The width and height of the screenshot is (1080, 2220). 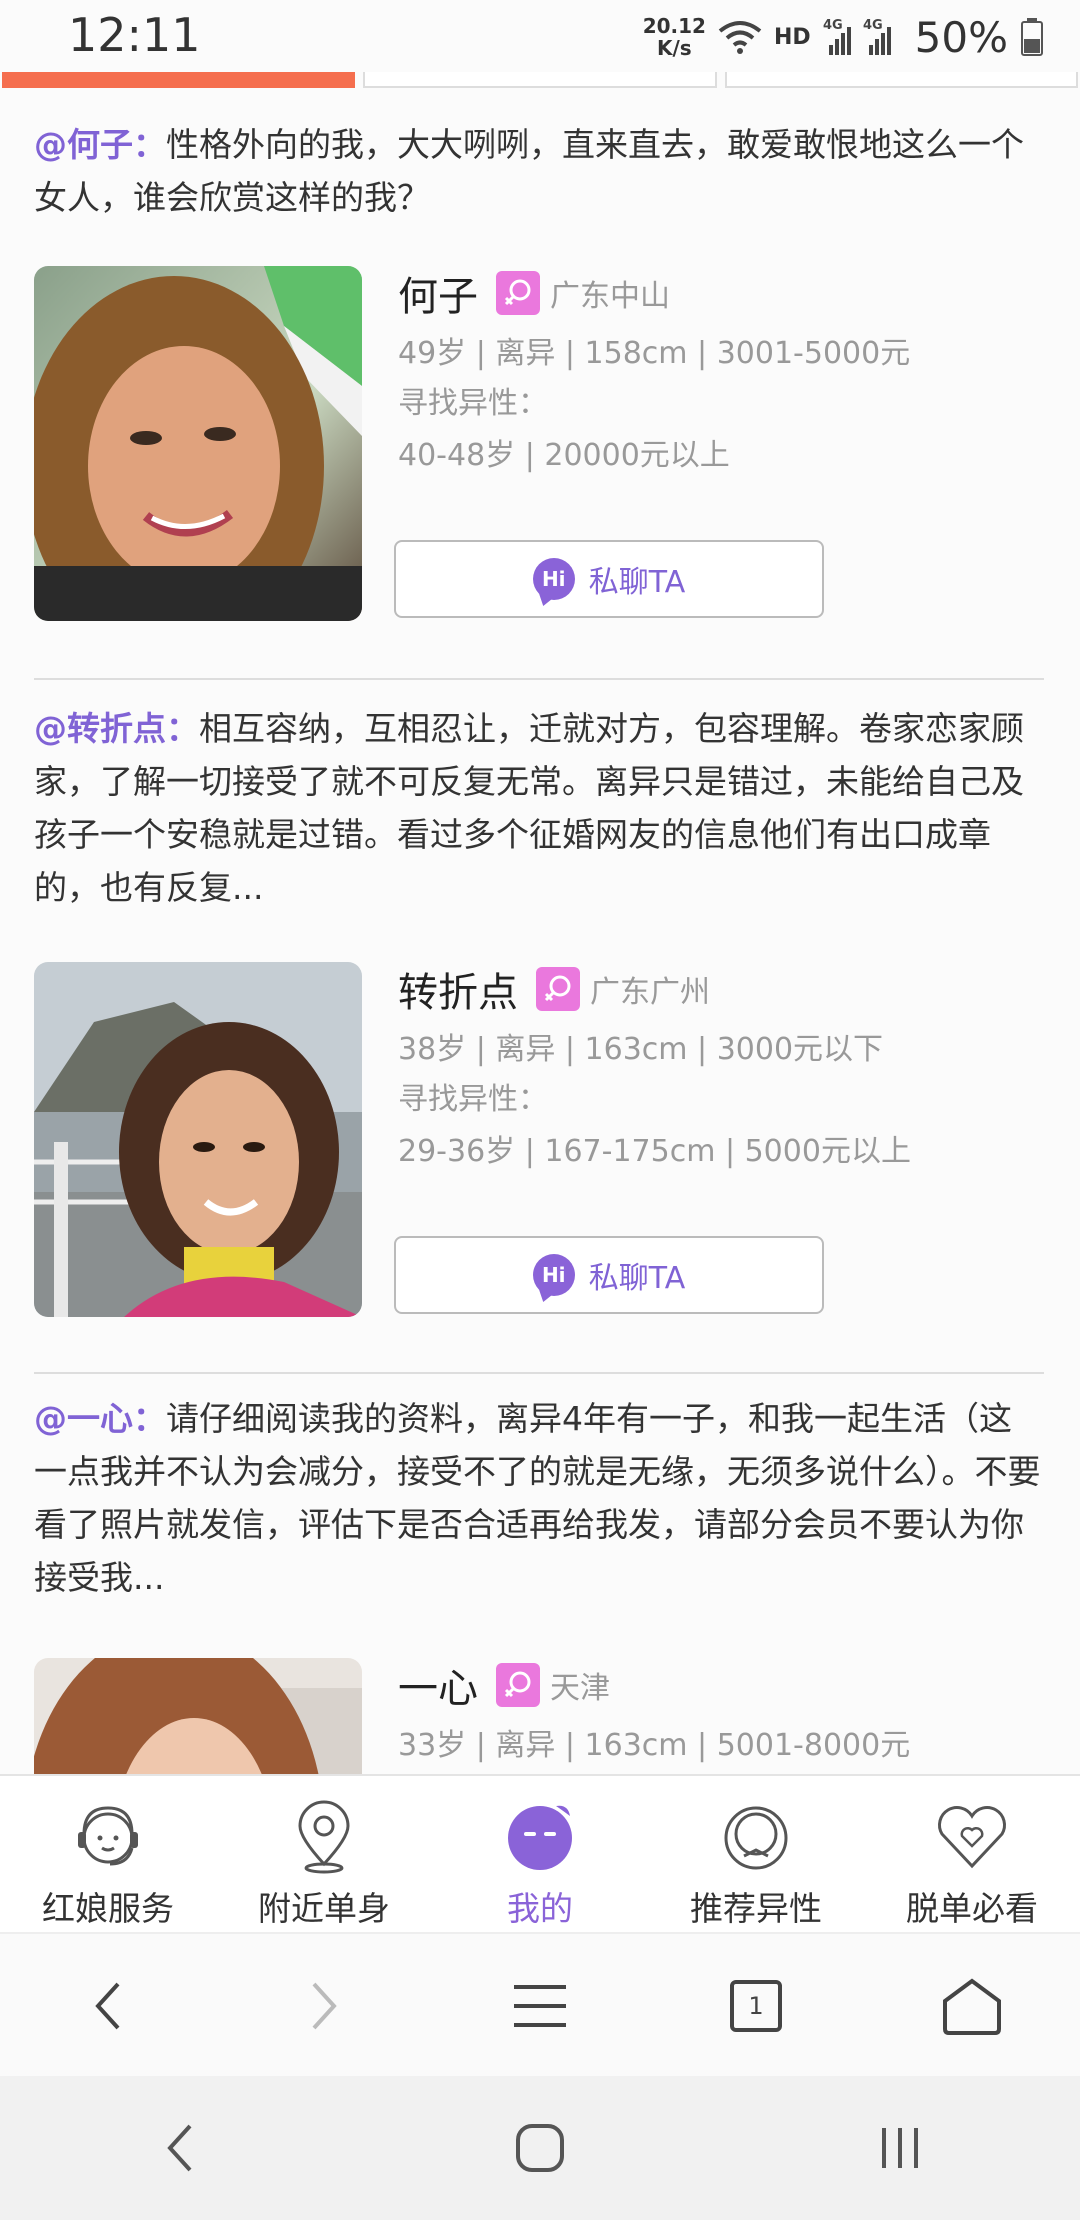 I want to click on chevron-left-icon, so click(x=107, y=2006).